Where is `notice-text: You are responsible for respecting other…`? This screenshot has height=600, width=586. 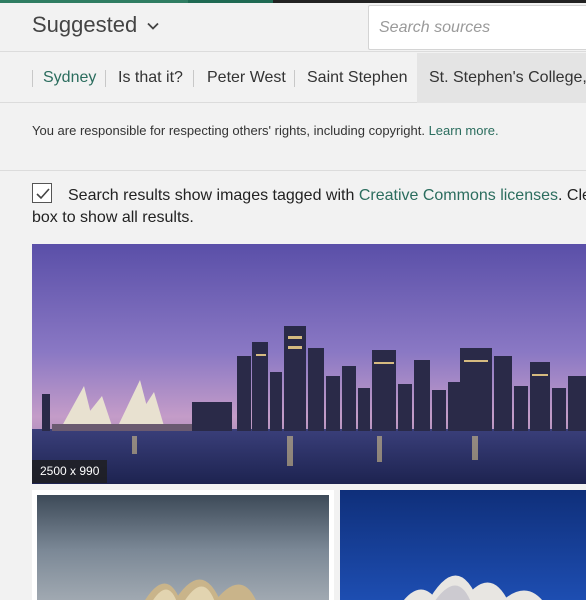 notice-text: You are responsible for respecting other… is located at coordinates (230, 130).